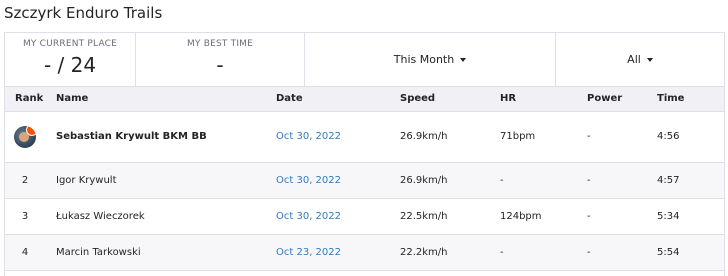  Describe the element at coordinates (690, 99) in the screenshot. I see `time-header: Time` at that location.